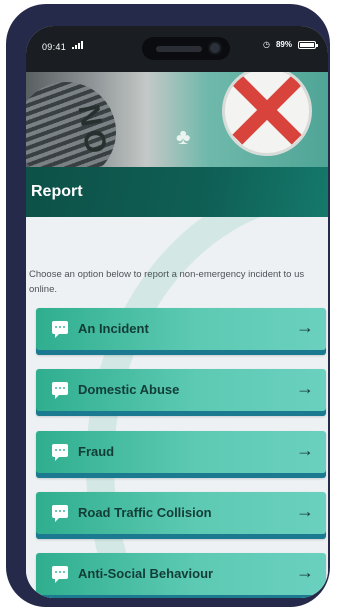  I want to click on option-label: Domestic Abuse, so click(129, 389).